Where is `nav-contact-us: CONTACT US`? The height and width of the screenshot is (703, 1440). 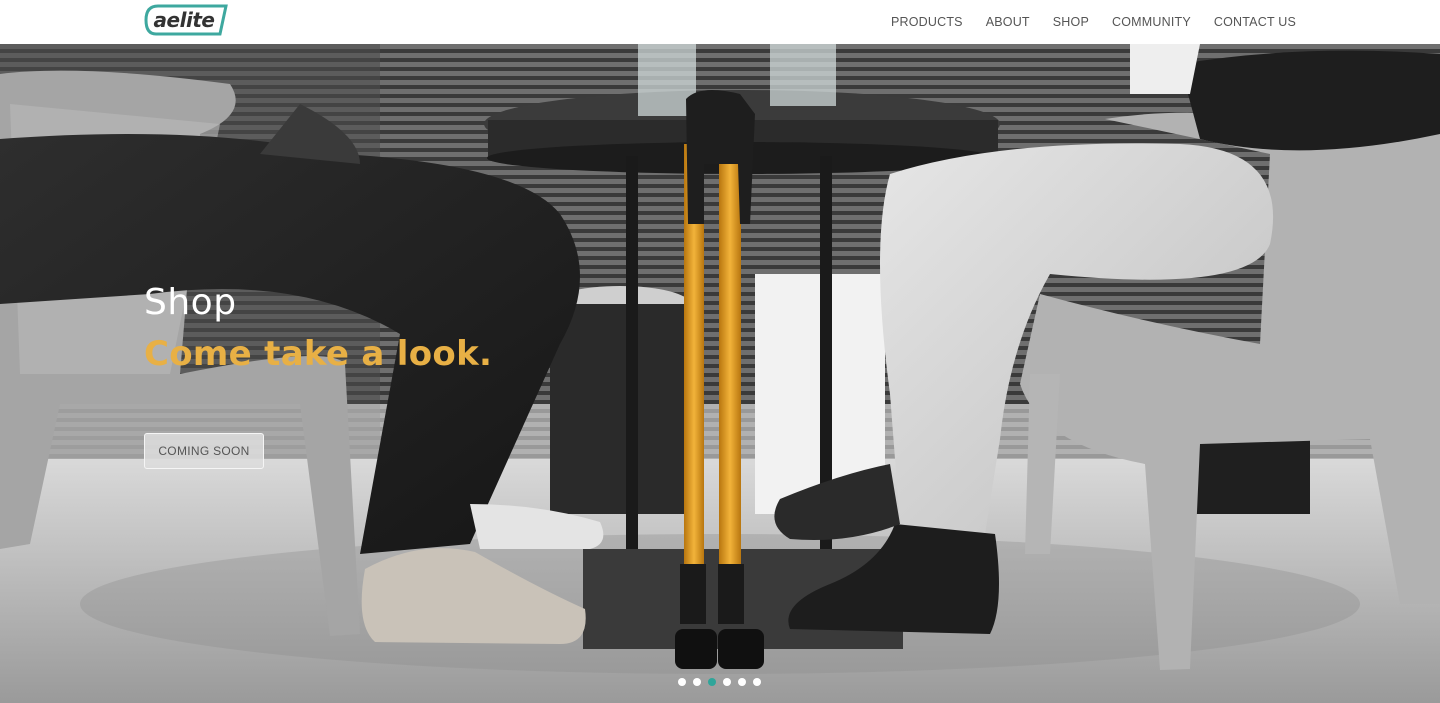 nav-contact-us: CONTACT US is located at coordinates (1255, 22).